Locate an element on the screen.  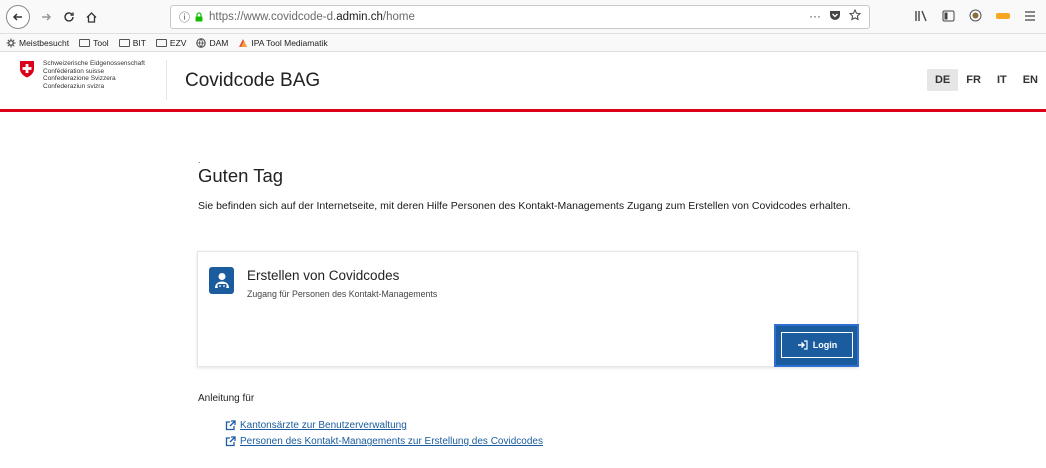
sign-in-icon is located at coordinates (802, 345).